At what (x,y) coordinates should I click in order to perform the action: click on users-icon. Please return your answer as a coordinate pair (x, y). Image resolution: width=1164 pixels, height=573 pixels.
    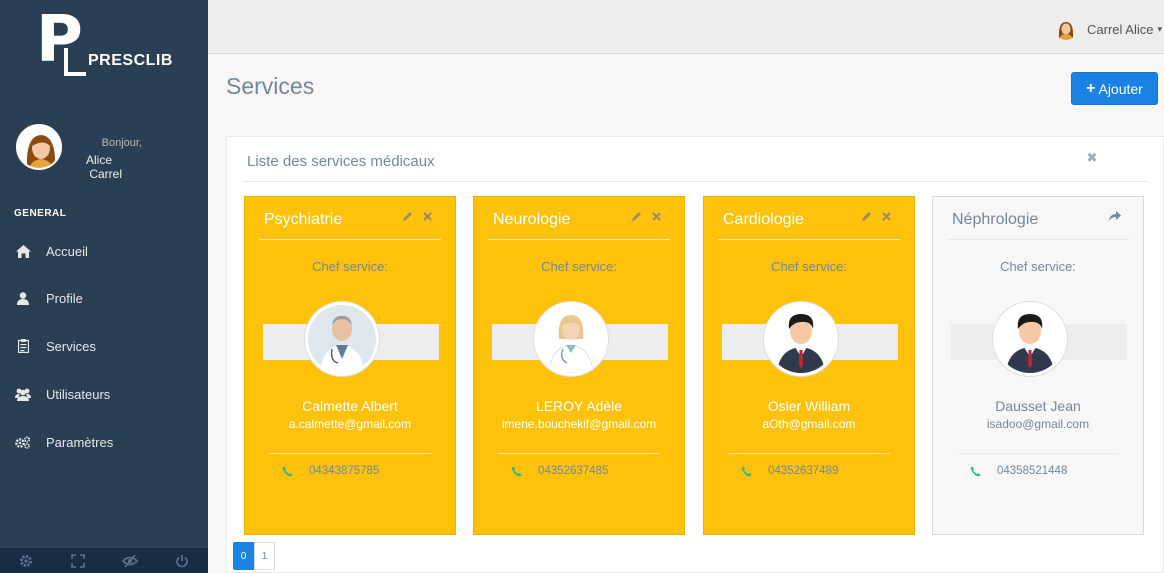
    Looking at the image, I should click on (23, 394).